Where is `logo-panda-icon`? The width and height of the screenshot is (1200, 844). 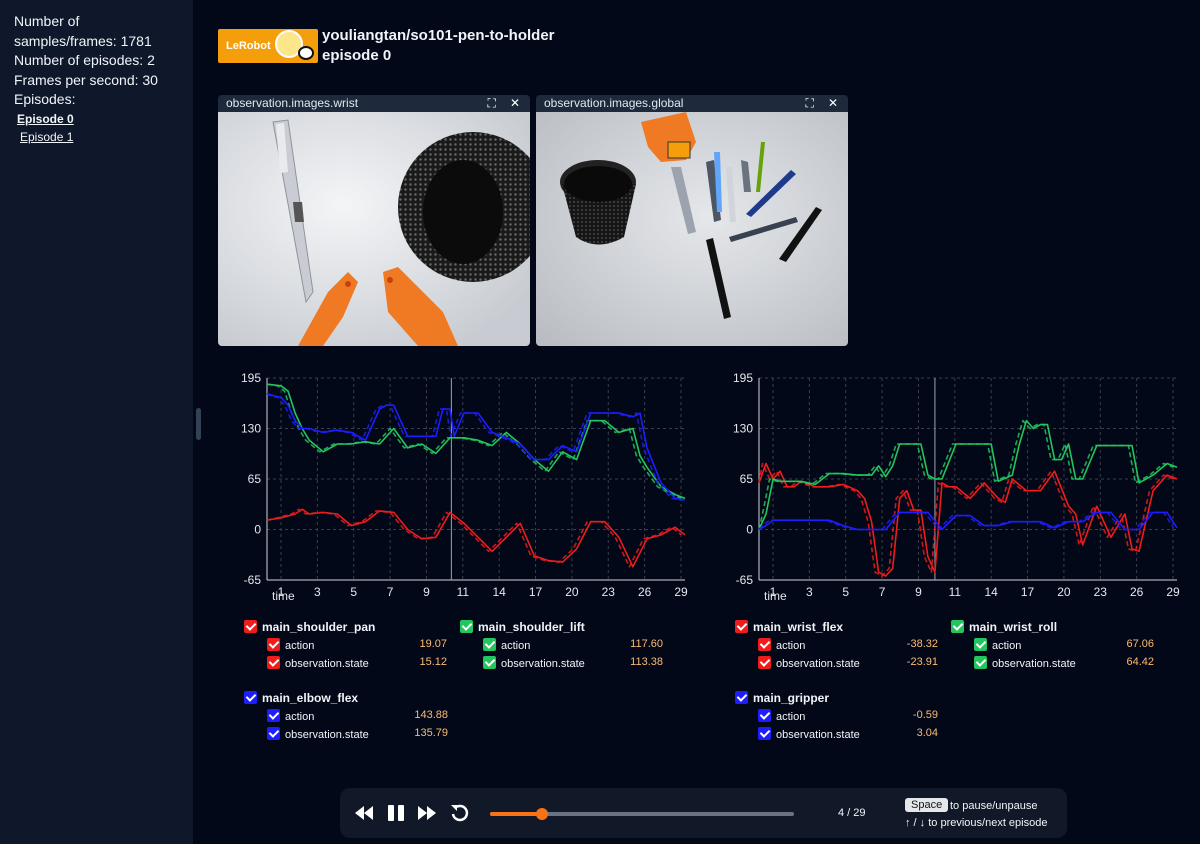
logo-panda-icon is located at coordinates (306, 53).